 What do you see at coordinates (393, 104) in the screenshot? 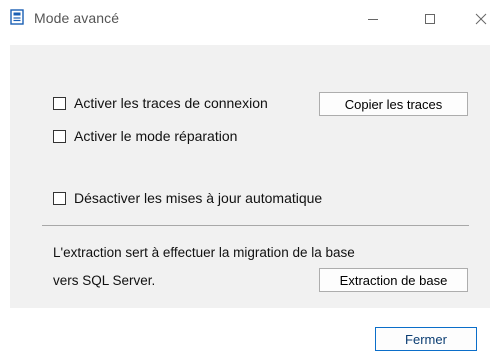
I see `copy-traces-button: Copier les traces` at bounding box center [393, 104].